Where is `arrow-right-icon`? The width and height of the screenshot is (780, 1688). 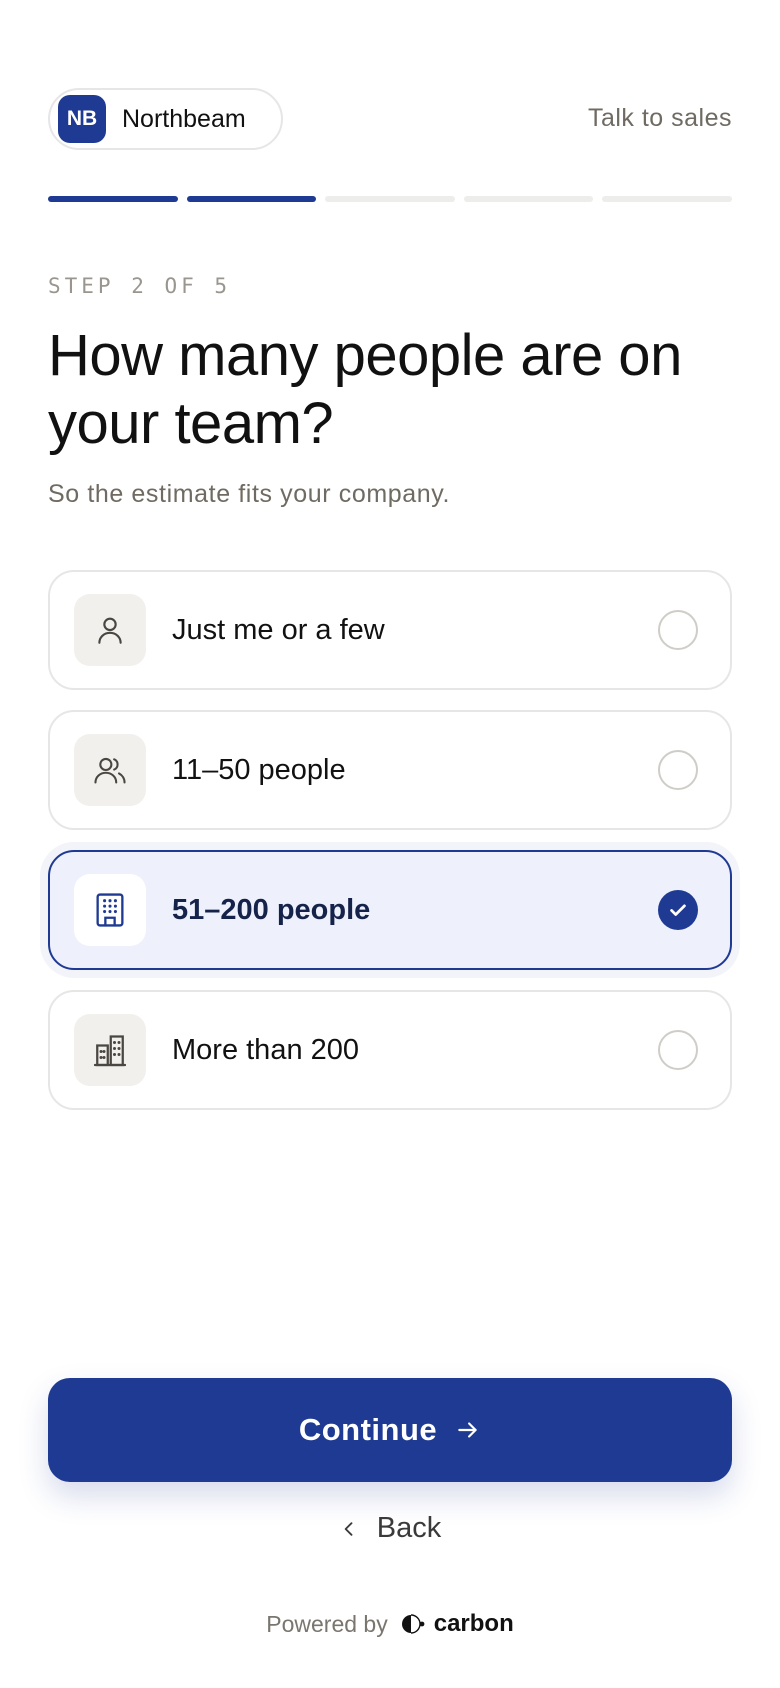 arrow-right-icon is located at coordinates (468, 1430).